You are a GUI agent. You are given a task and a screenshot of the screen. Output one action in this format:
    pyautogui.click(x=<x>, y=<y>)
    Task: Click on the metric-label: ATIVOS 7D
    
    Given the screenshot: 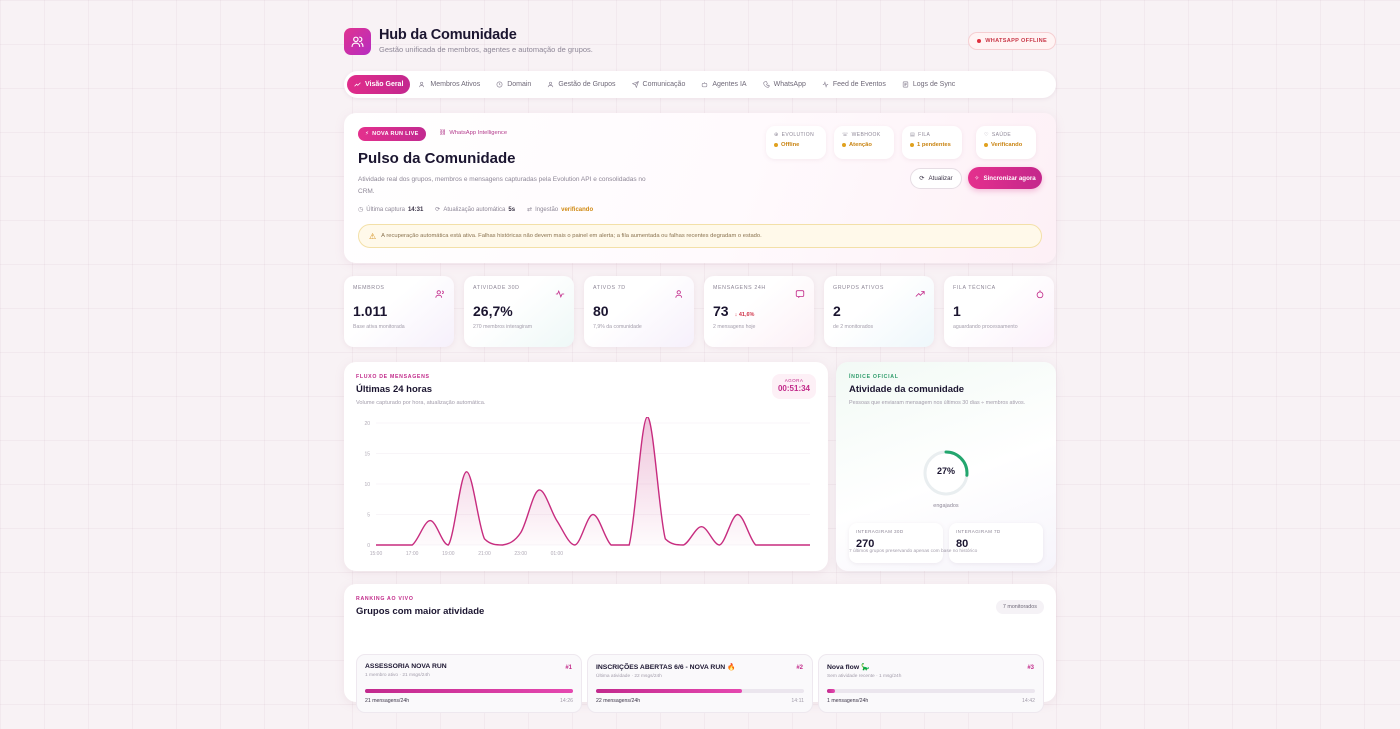 What is the action you would take?
    pyautogui.click(x=609, y=288)
    